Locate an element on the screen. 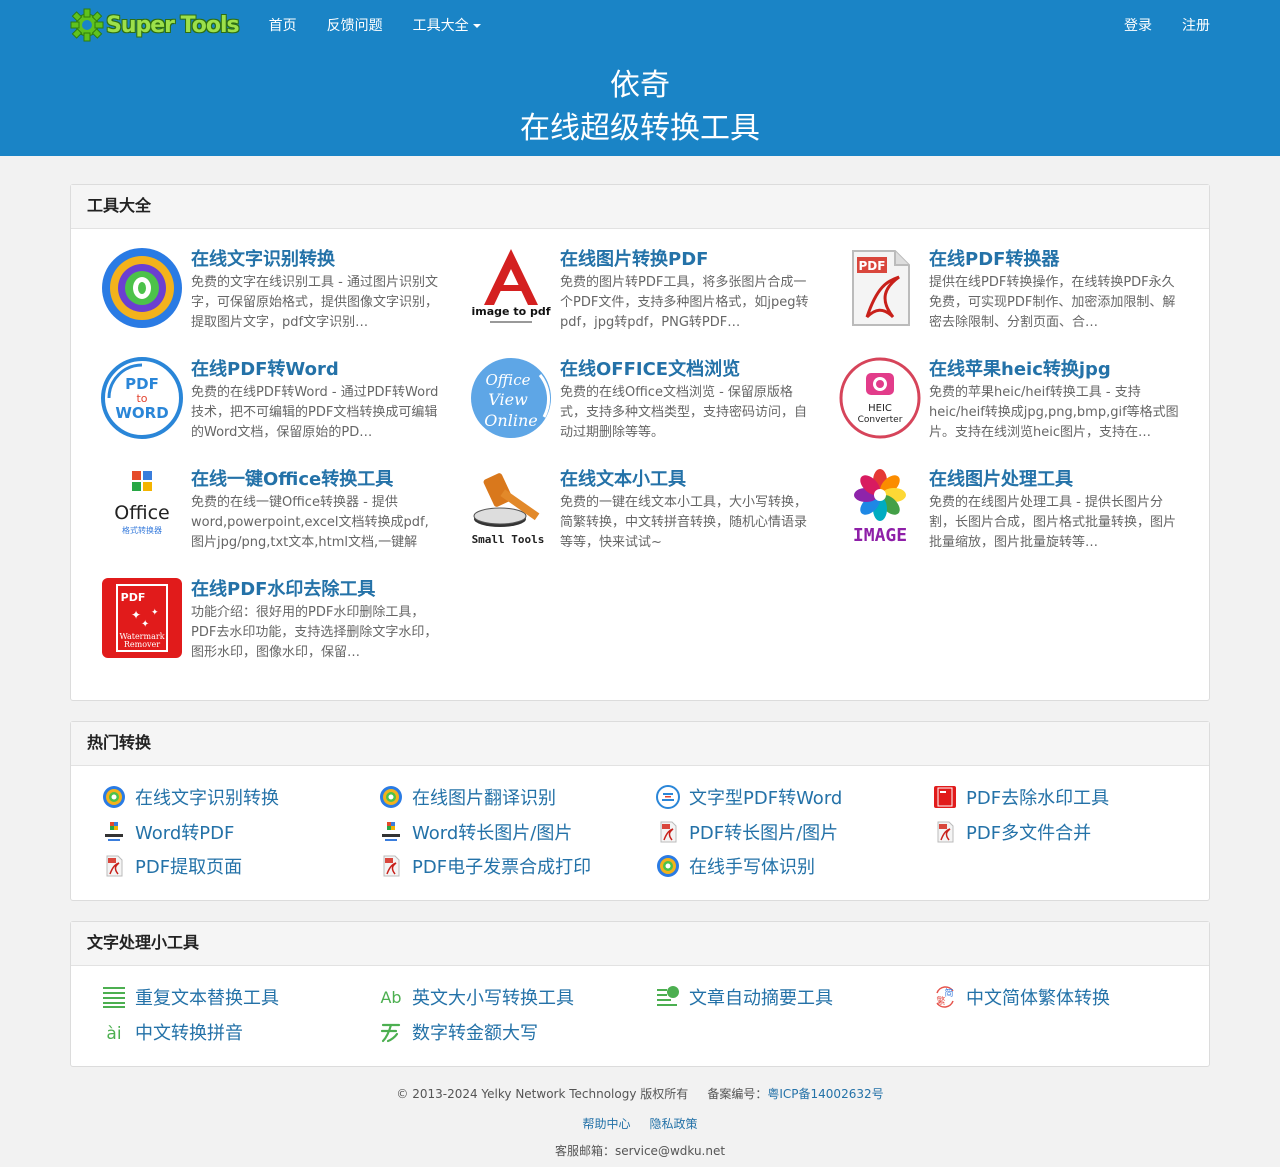 This screenshot has height=1167, width=1280. text-link-case: Ab 英文大小写转换工具 is located at coordinates (476, 997).